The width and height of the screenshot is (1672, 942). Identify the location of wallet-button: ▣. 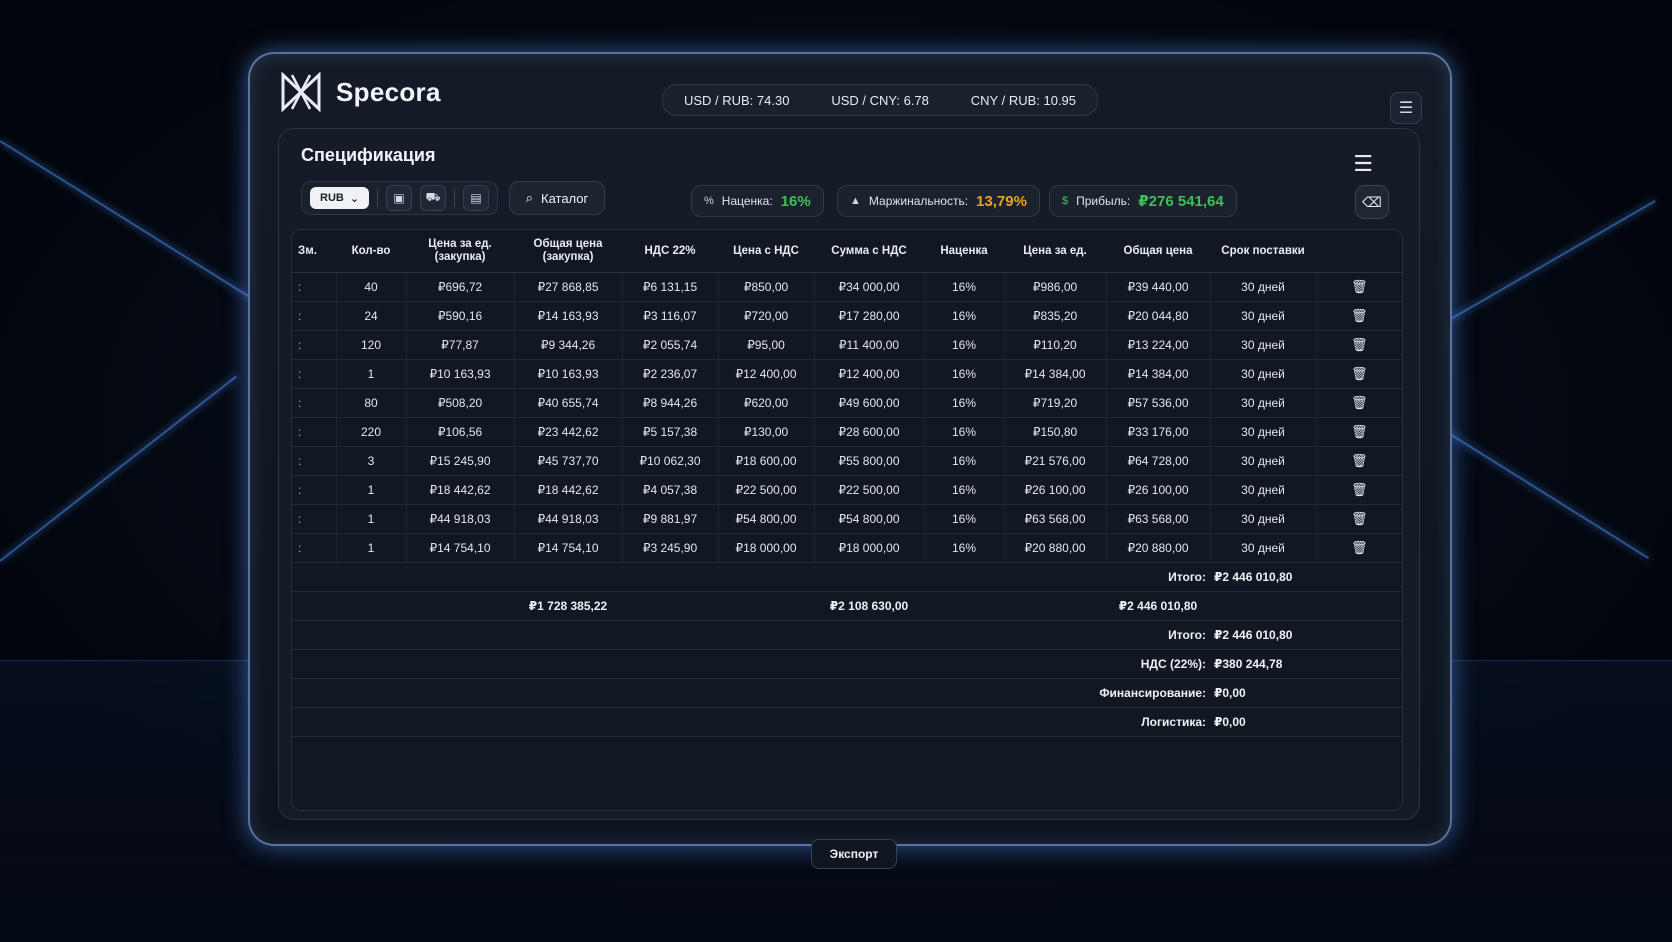
(399, 198).